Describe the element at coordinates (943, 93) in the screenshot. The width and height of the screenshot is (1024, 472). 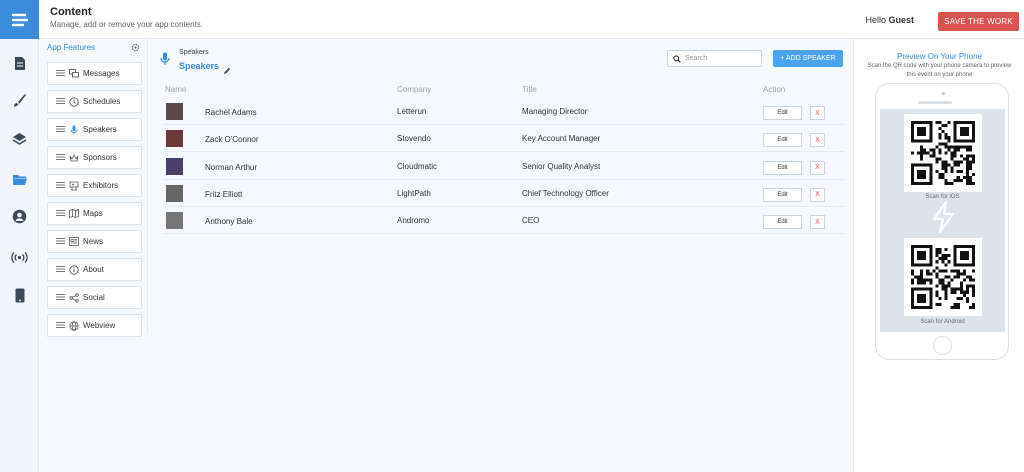
I see `phone-camera` at that location.